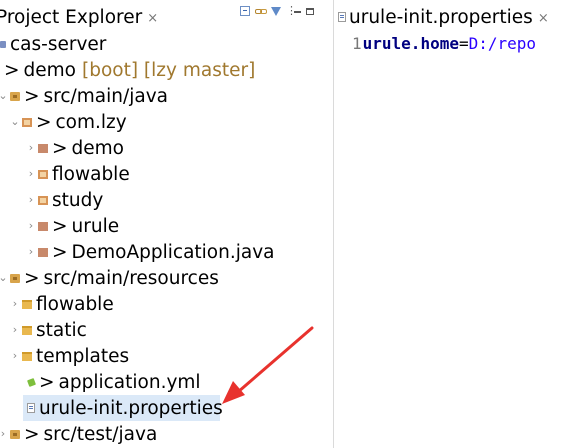 The image size is (577, 448). What do you see at coordinates (168, 70) in the screenshot?
I see `project-decoration: [boot] [lzy master]` at bounding box center [168, 70].